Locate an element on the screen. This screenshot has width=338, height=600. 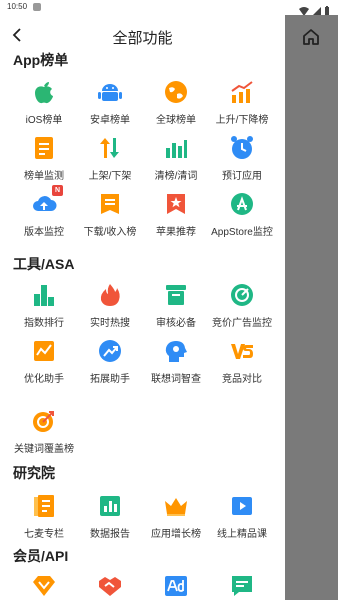
feature-android-rank: 安卓榜单 is located at coordinates (110, 102).